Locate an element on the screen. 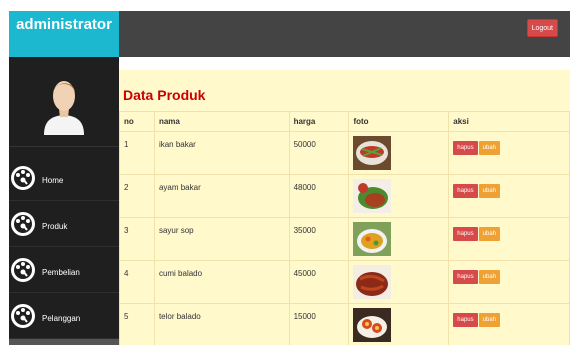  table-header-row: no nama harga foto aksi is located at coordinates (344, 121).